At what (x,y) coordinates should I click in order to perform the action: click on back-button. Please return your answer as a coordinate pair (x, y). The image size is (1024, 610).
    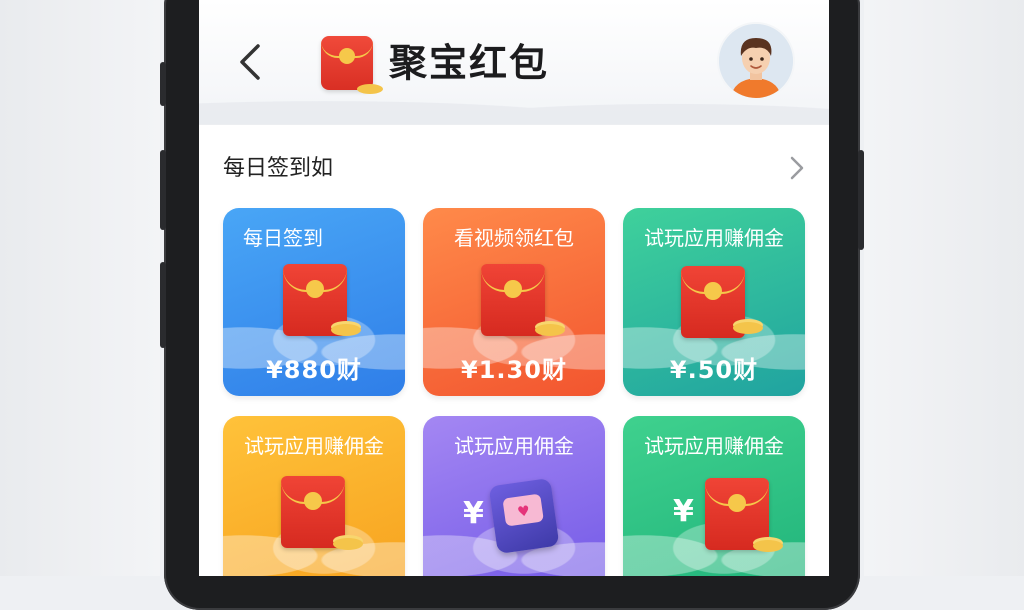
    Looking at the image, I should click on (250, 62).